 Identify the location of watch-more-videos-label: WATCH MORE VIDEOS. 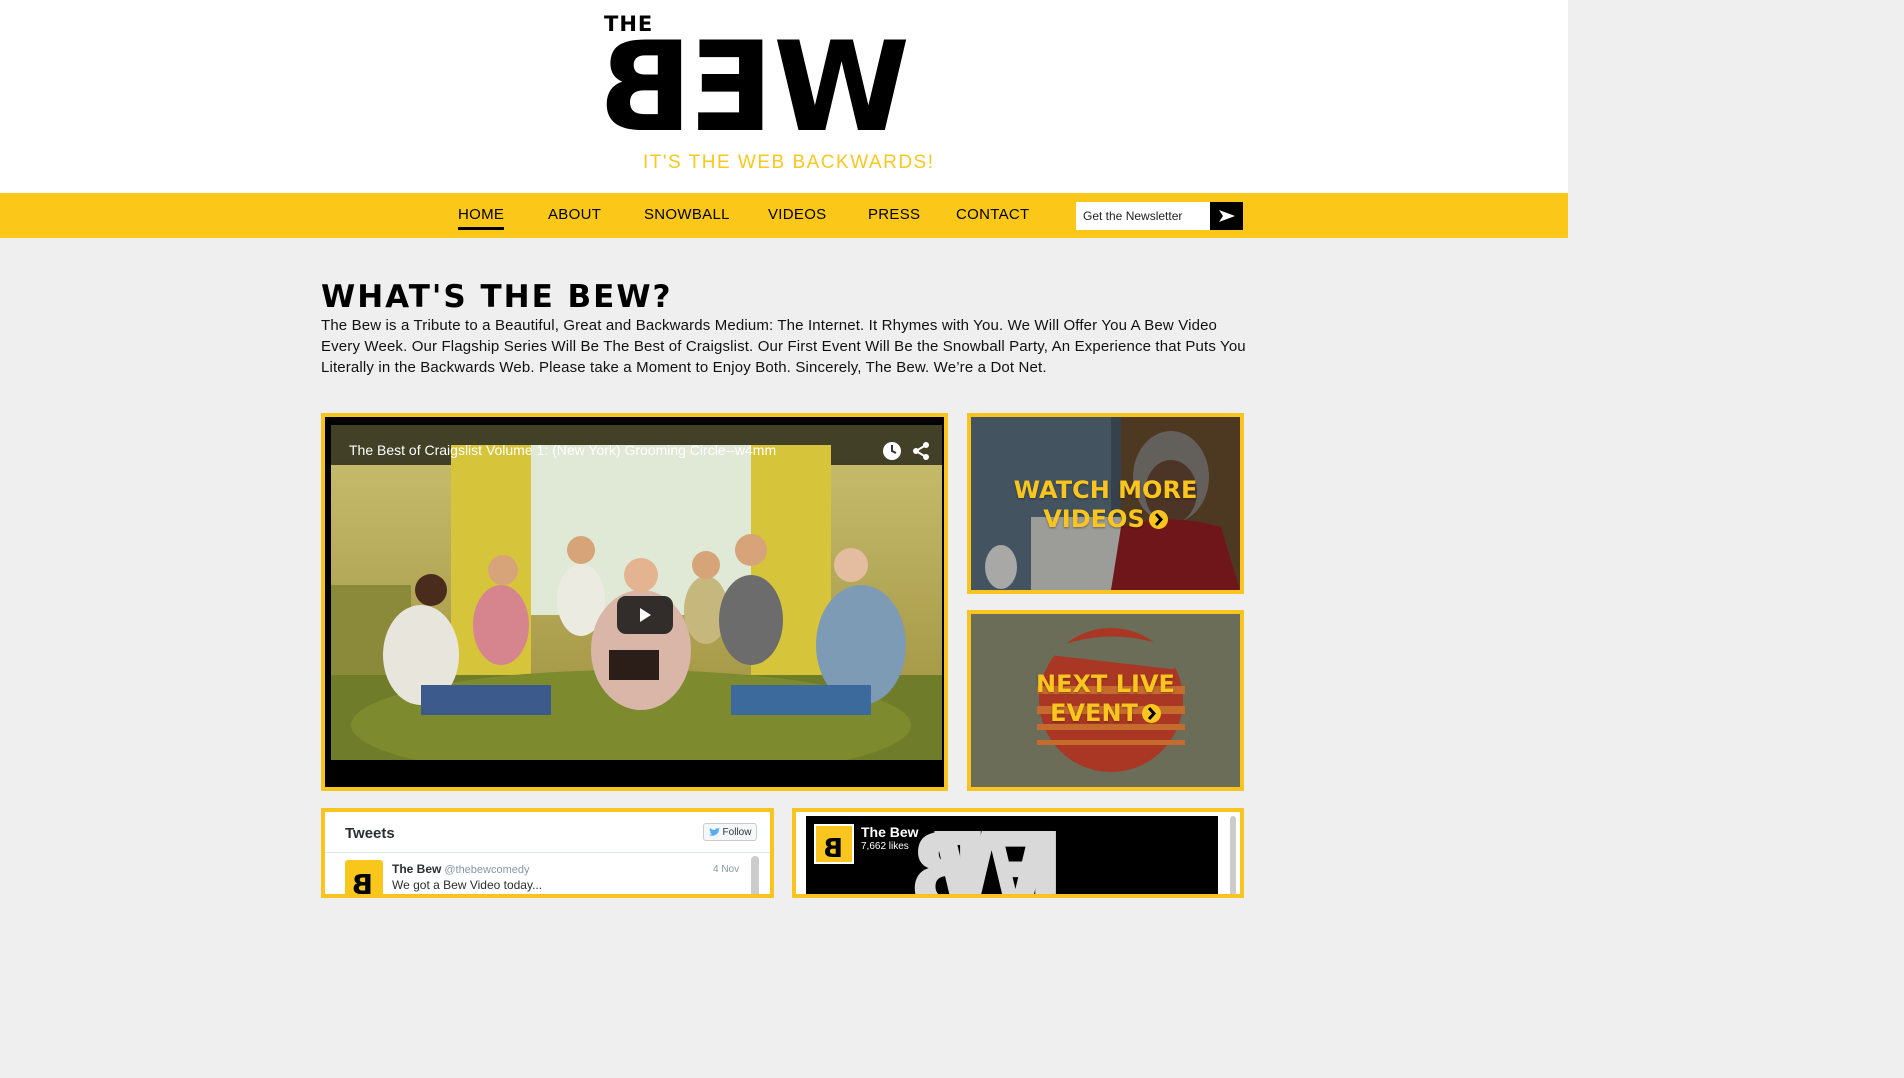
(1105, 505).